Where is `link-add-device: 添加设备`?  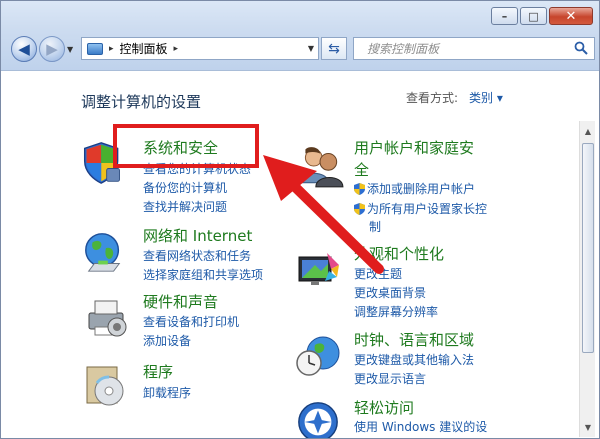
link-add-device: 添加设备 is located at coordinates (167, 340).